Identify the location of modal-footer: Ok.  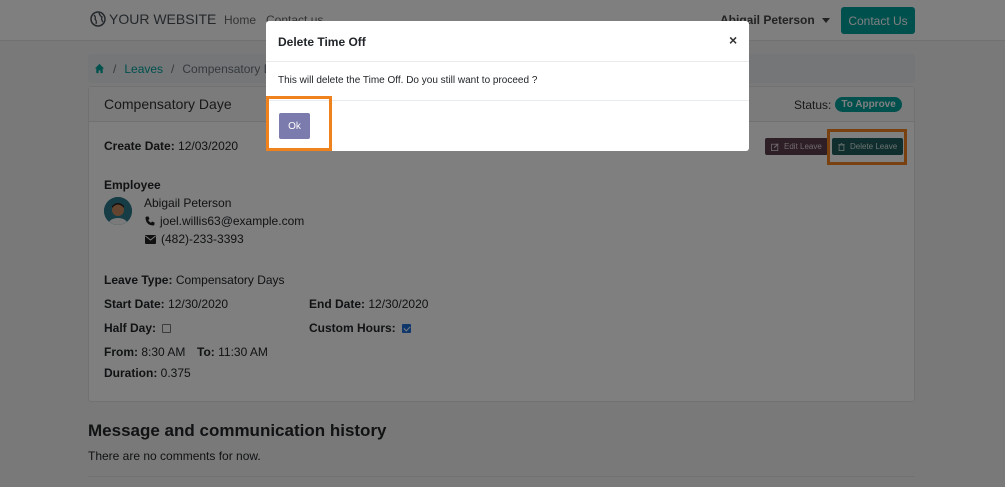
(507, 125).